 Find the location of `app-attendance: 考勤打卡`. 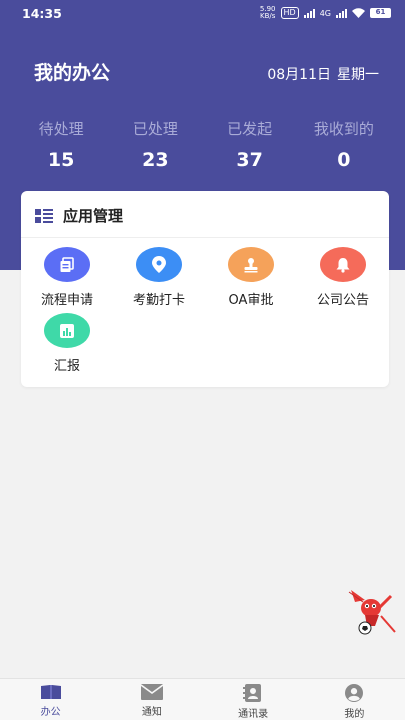

app-attendance: 考勤打卡 is located at coordinates (159, 277).